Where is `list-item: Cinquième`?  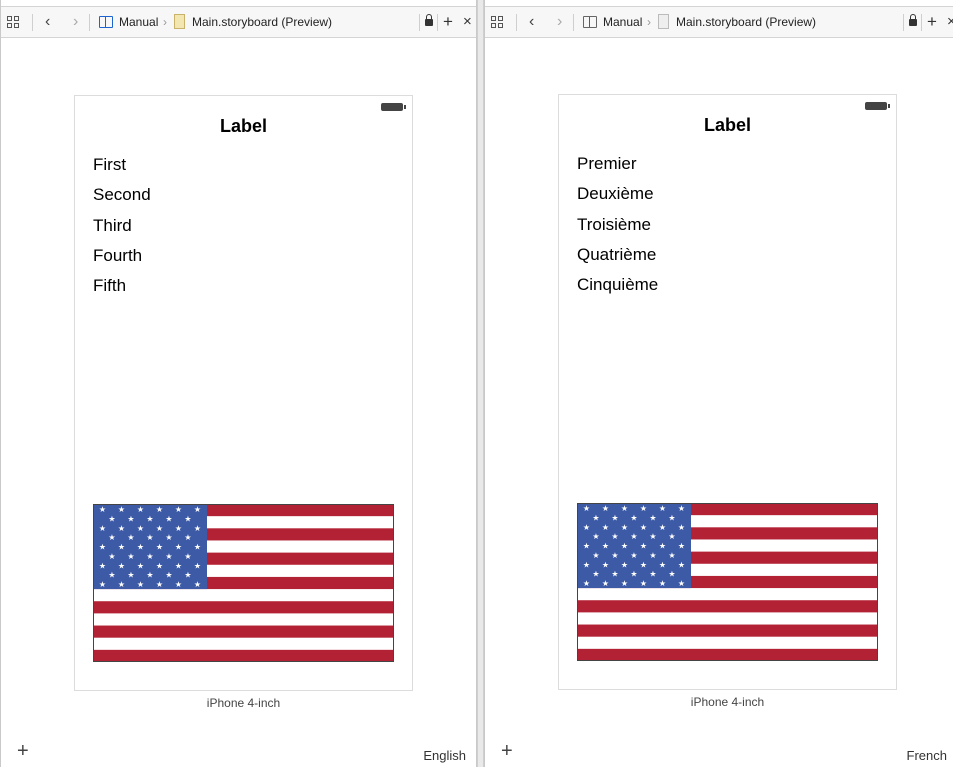
list-item: Cinquième is located at coordinates (618, 285).